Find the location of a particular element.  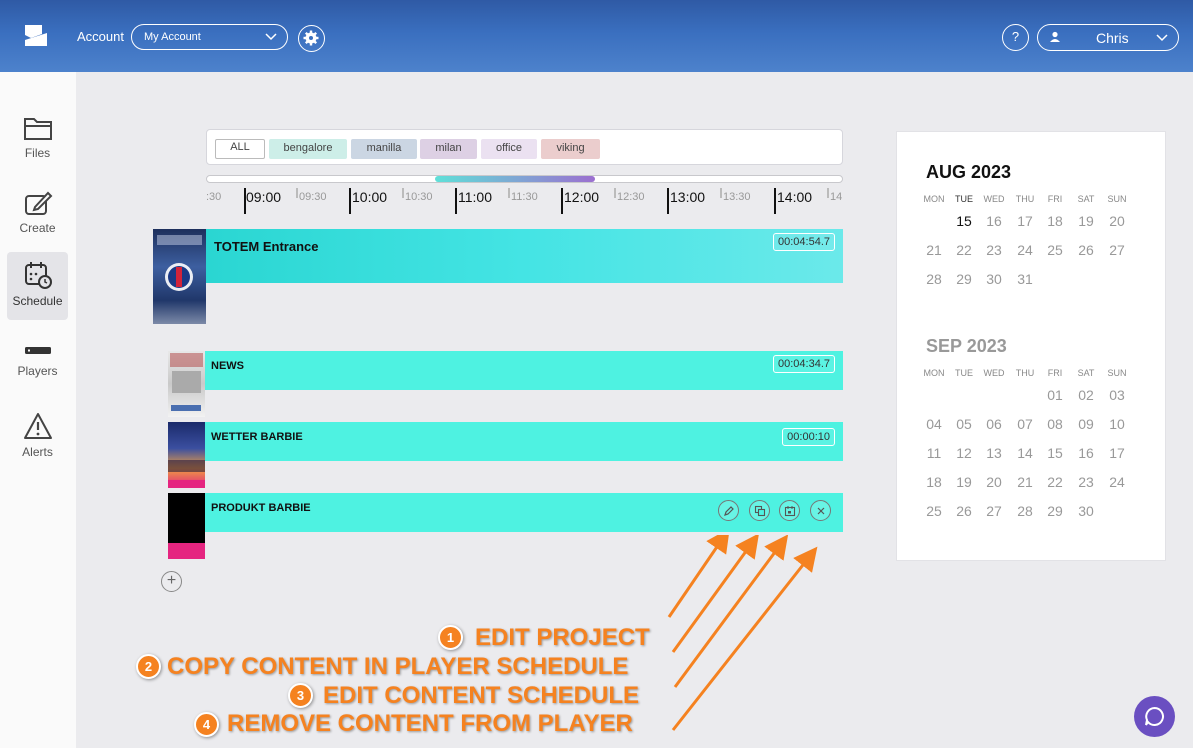

timeline-scrollbar is located at coordinates (524, 179).